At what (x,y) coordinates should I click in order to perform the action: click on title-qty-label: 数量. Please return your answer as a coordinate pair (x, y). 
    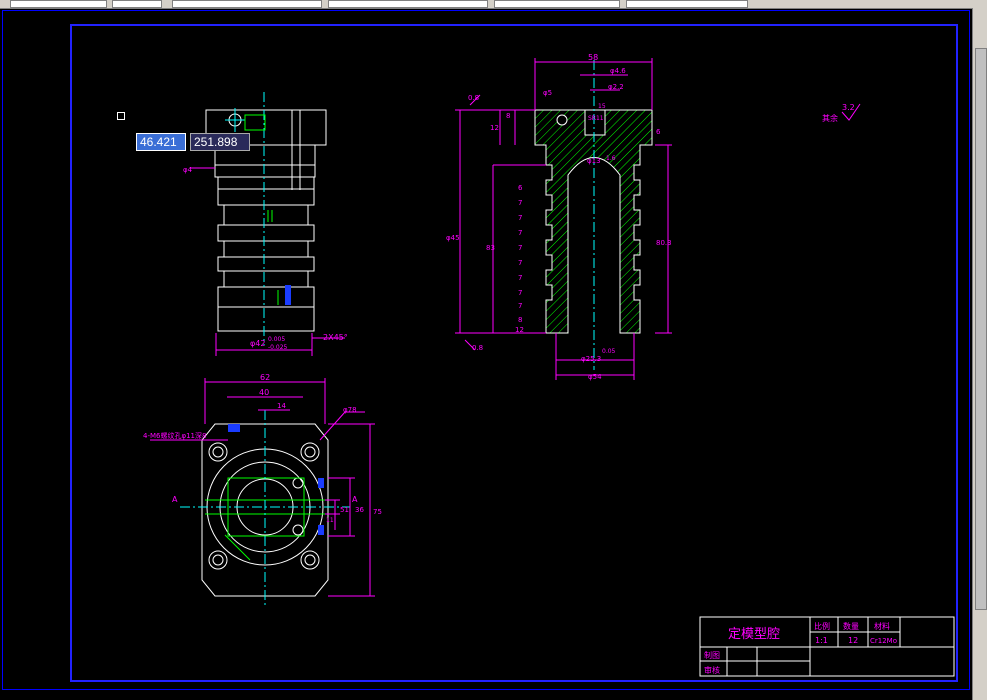
    Looking at the image, I should click on (851, 626).